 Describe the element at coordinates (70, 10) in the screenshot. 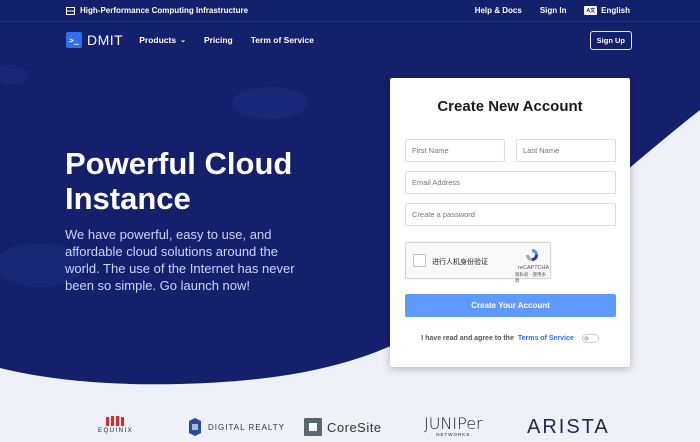

I see `server-icon` at that location.